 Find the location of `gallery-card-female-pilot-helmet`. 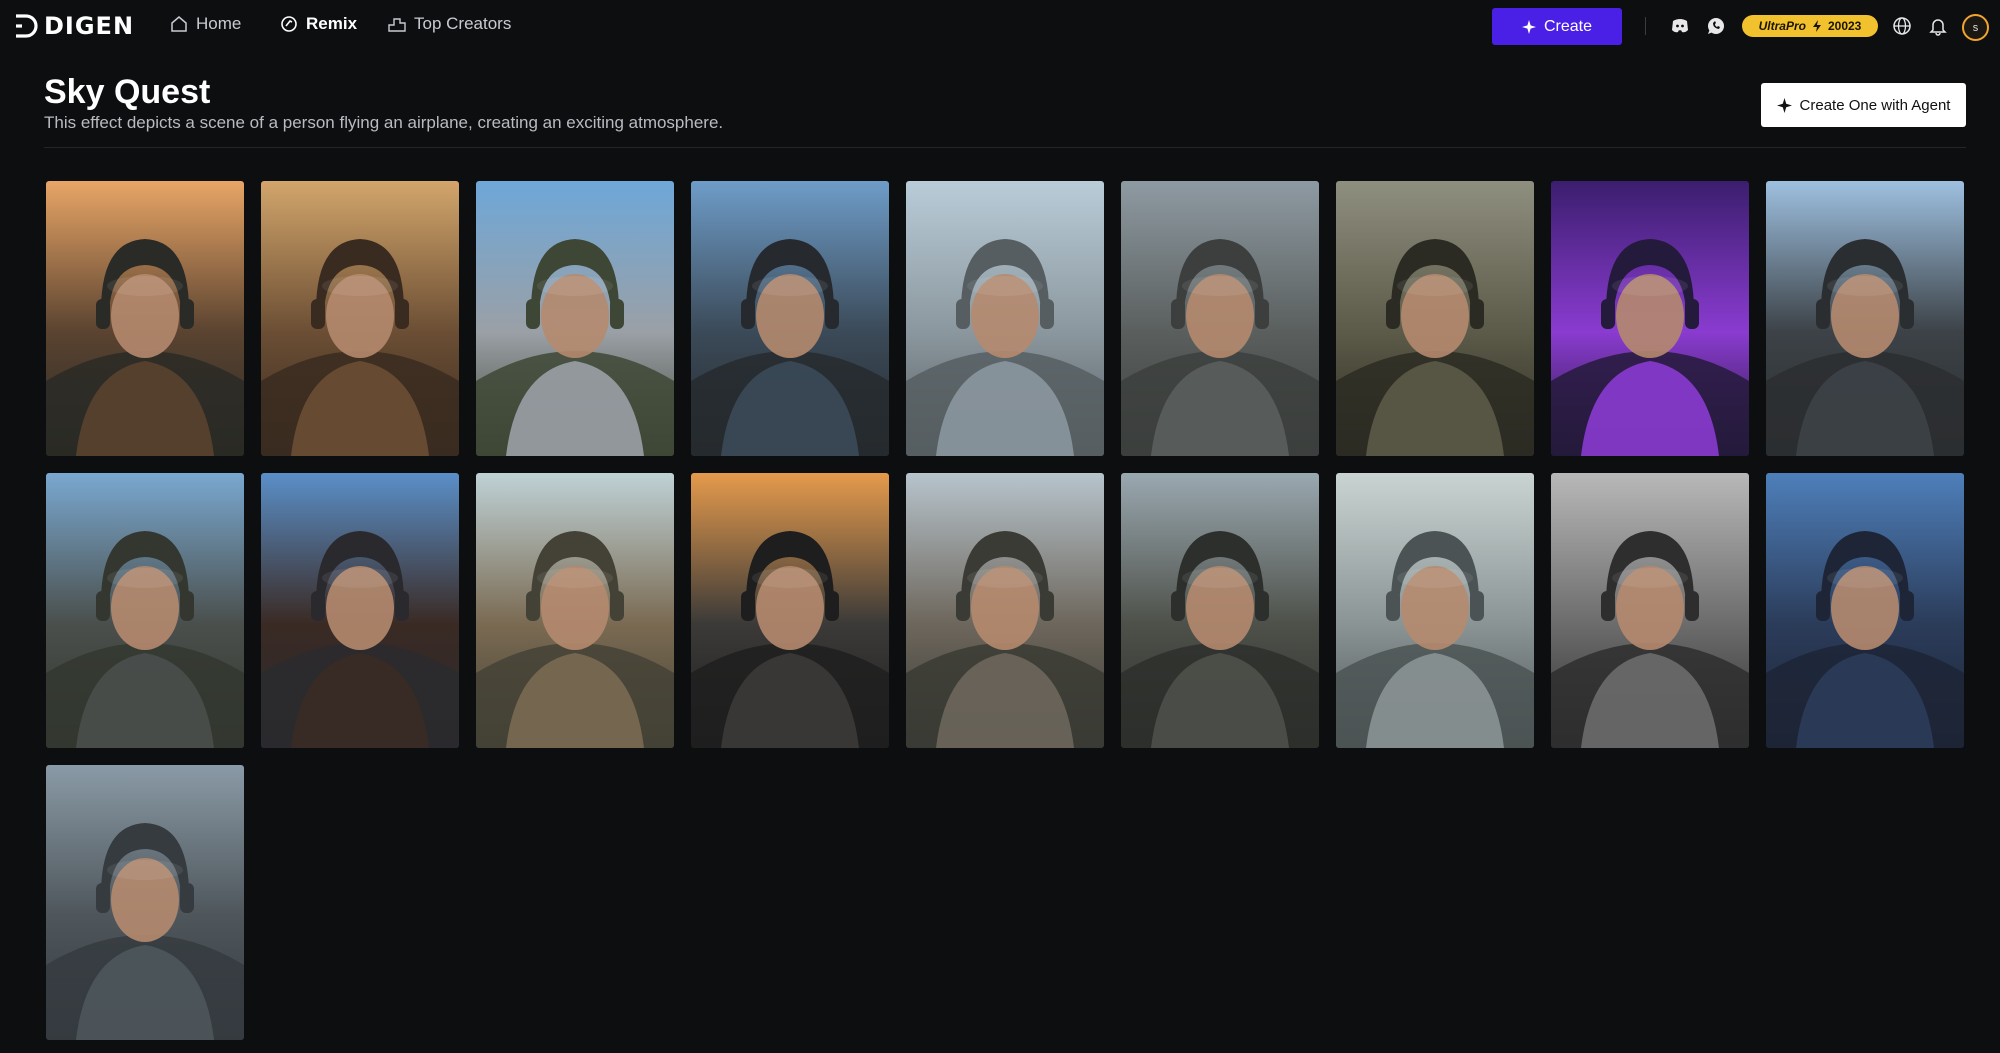

gallery-card-female-pilot-helmet is located at coordinates (1005, 610).